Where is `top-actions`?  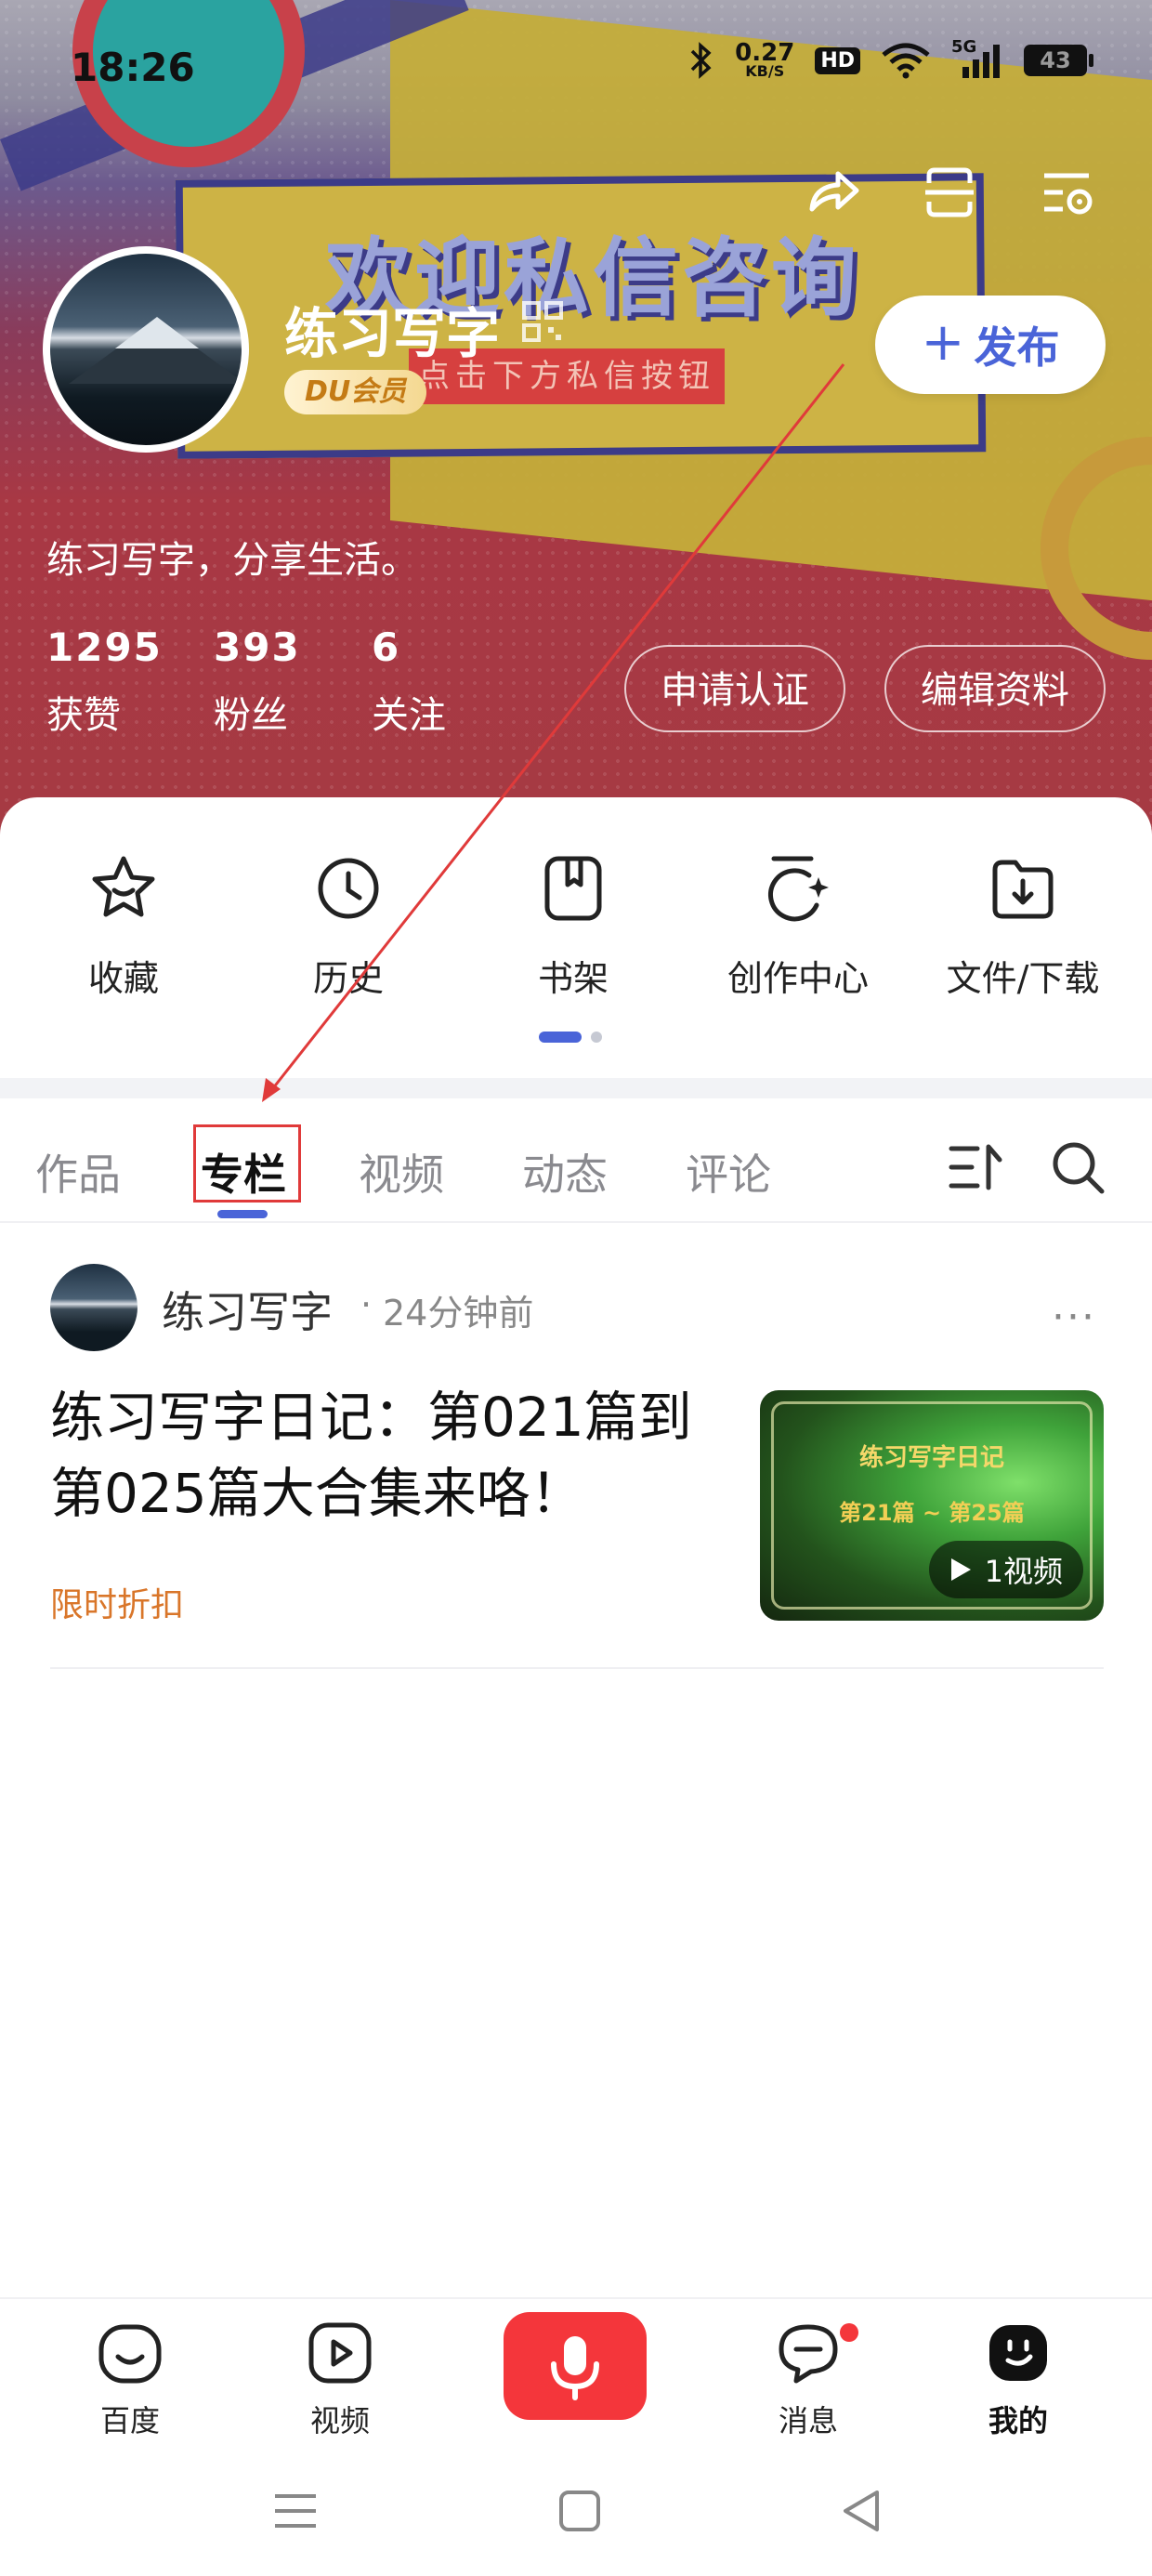
top-actions is located at coordinates (949, 192).